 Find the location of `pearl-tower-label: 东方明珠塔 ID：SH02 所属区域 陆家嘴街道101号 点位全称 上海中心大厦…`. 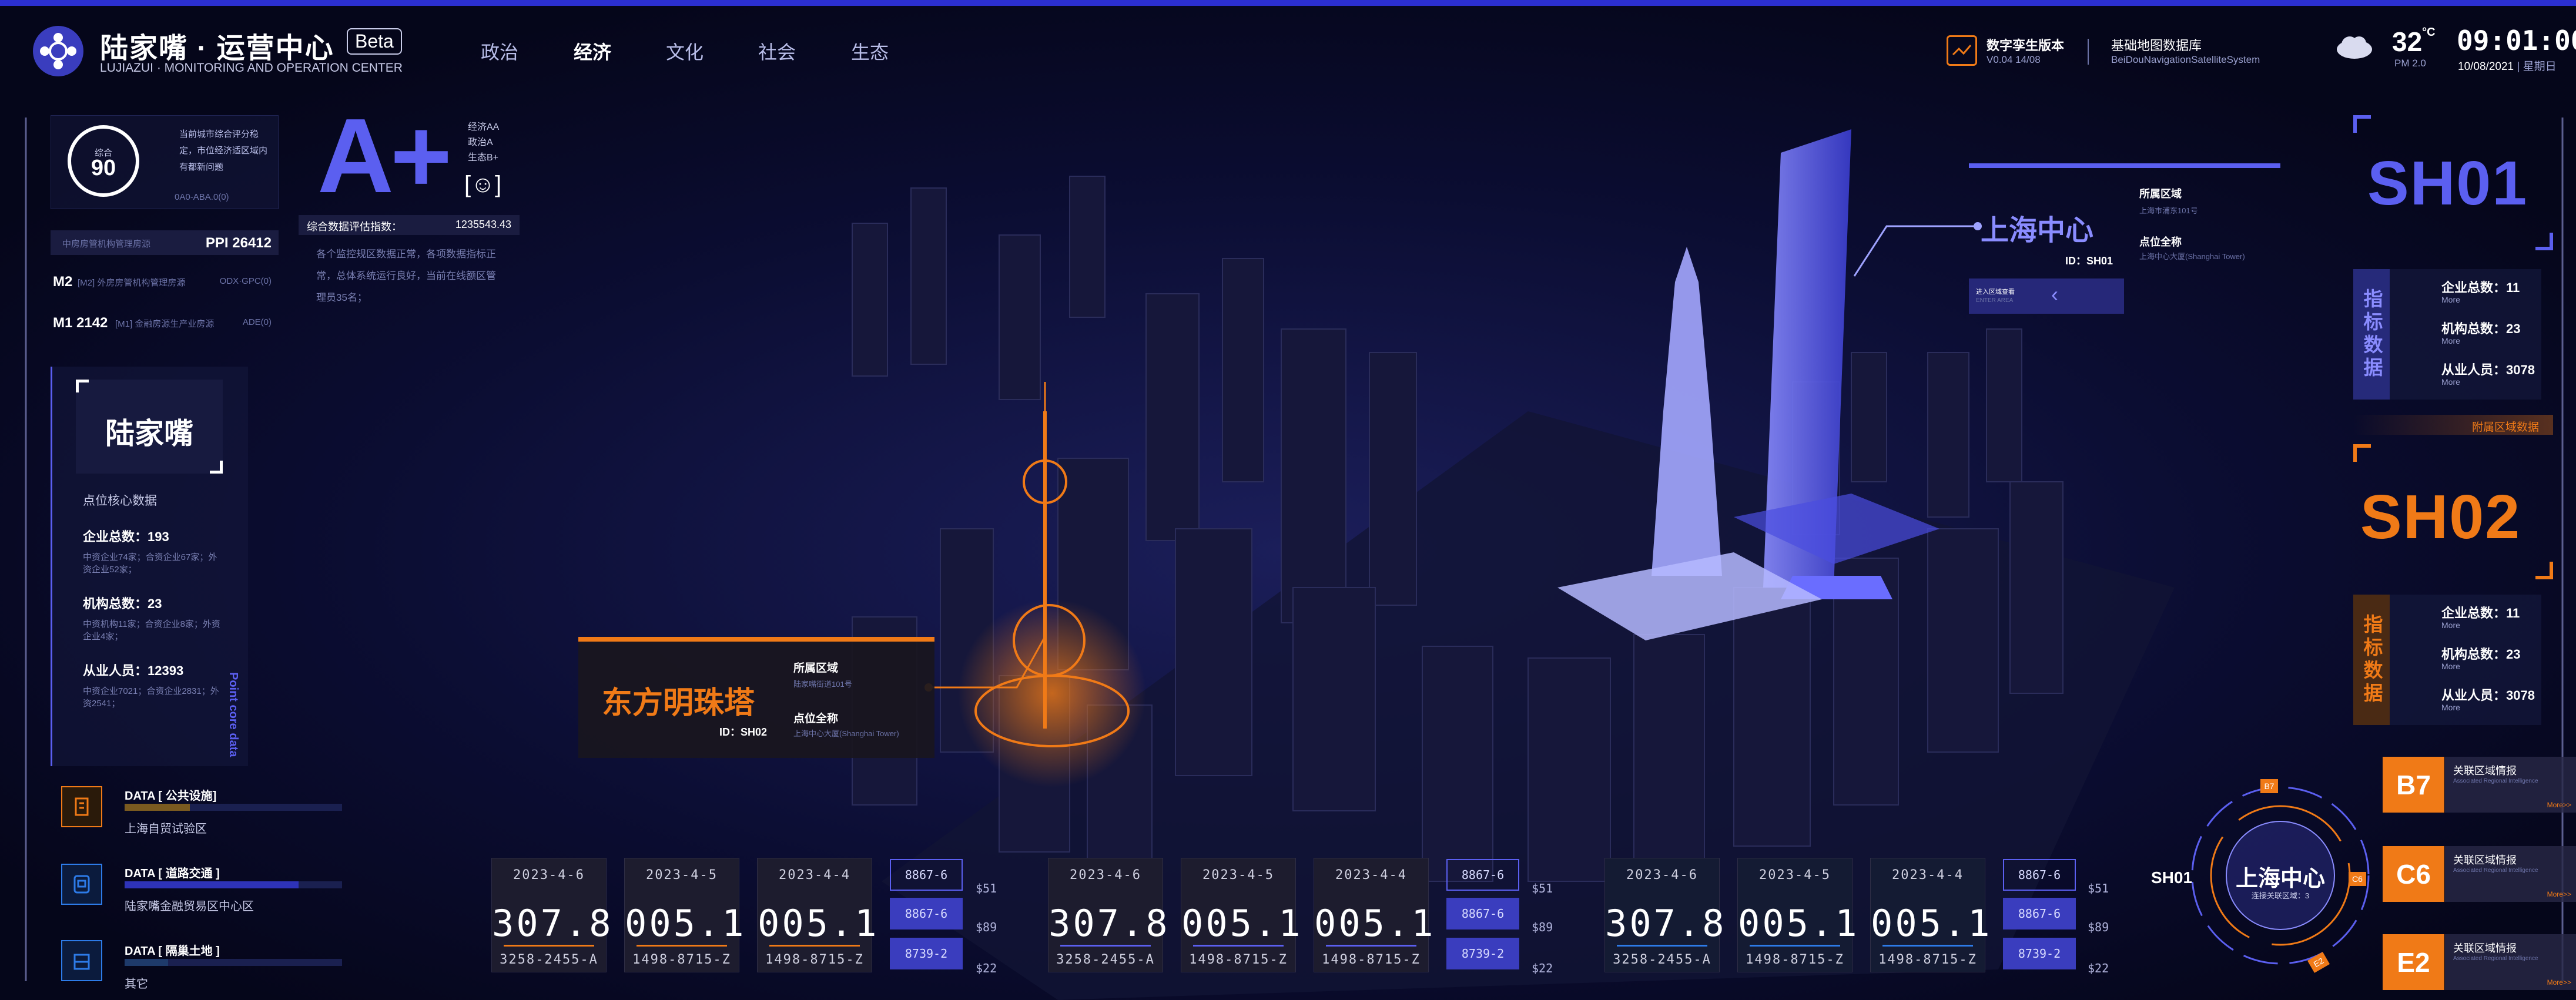

pearl-tower-label: 东方明珠塔 ID：SH02 所属区域 陆家嘴街道101号 点位全称 上海中心大厦… is located at coordinates (756, 697).